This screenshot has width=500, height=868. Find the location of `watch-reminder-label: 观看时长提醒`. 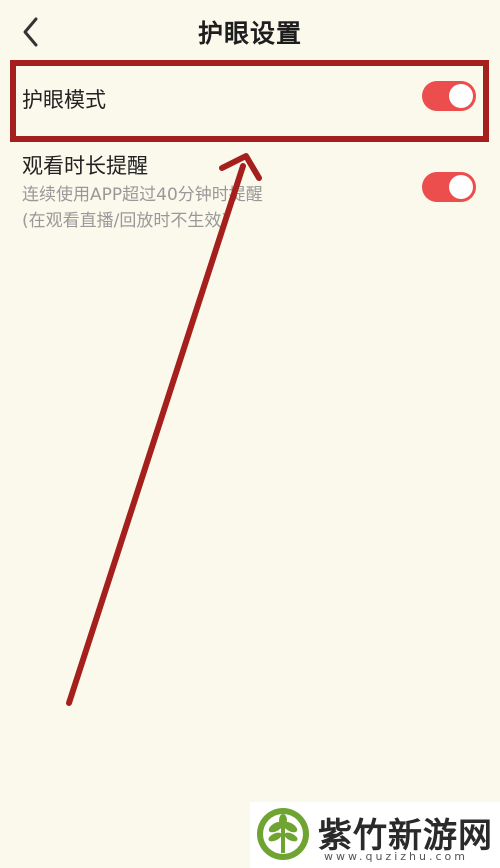

watch-reminder-label: 观看时长提醒 is located at coordinates (85, 166).